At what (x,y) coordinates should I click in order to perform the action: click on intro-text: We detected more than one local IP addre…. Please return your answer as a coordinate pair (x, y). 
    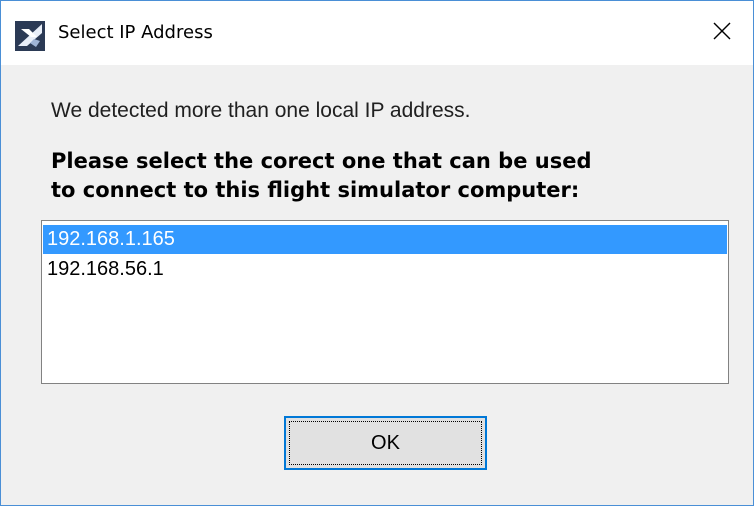
    Looking at the image, I should click on (261, 110).